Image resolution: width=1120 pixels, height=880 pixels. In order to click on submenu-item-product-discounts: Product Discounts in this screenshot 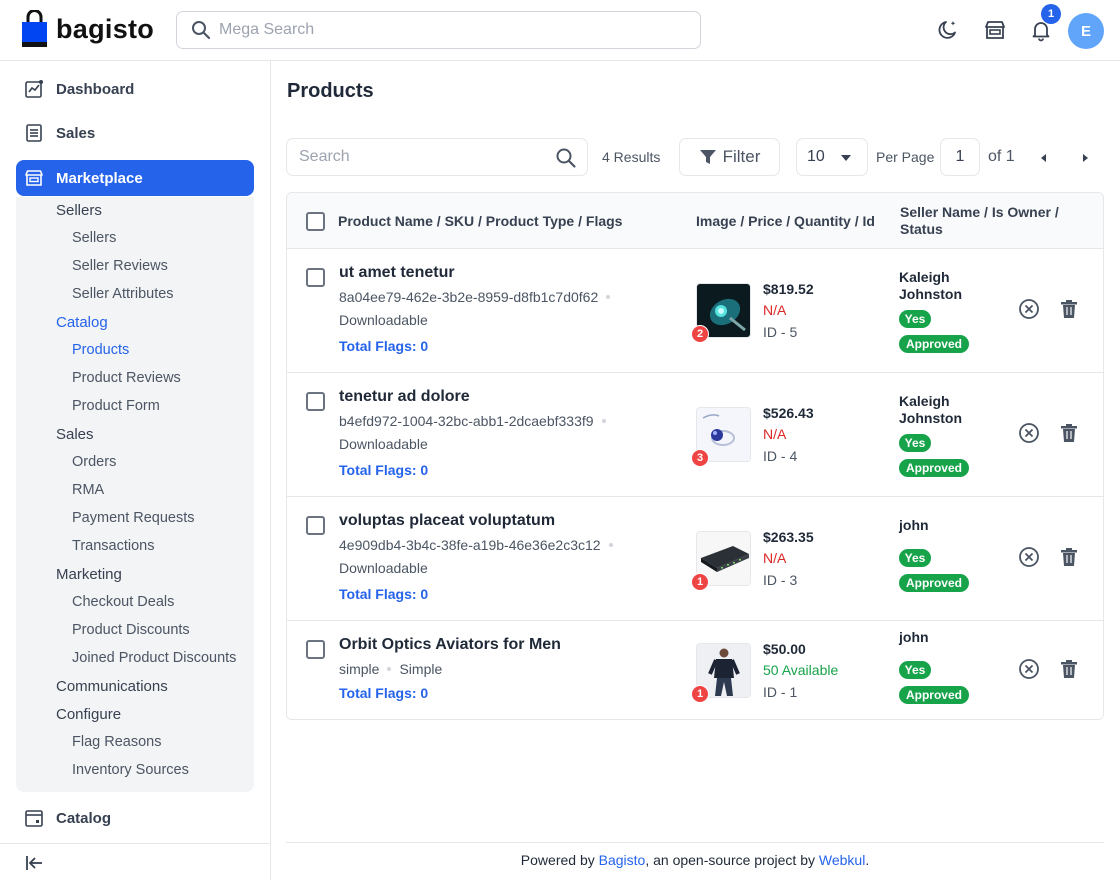, I will do `click(131, 630)`.